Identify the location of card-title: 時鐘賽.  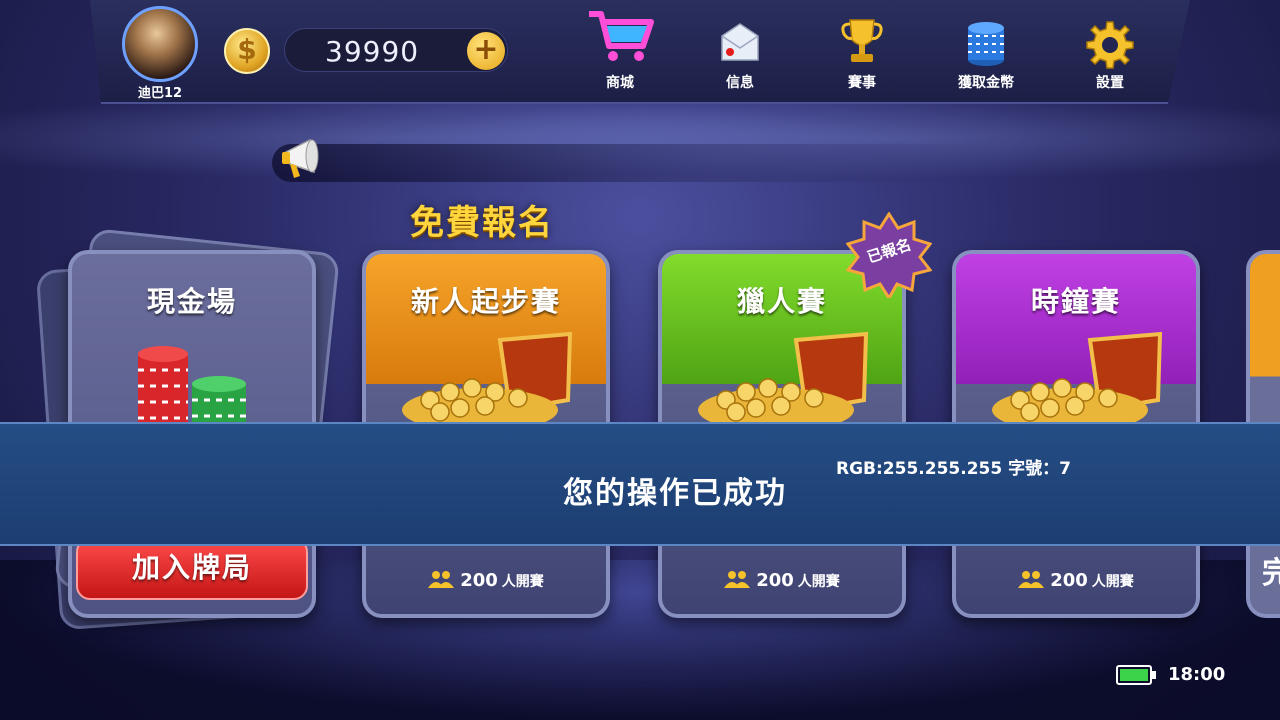
(1075, 301).